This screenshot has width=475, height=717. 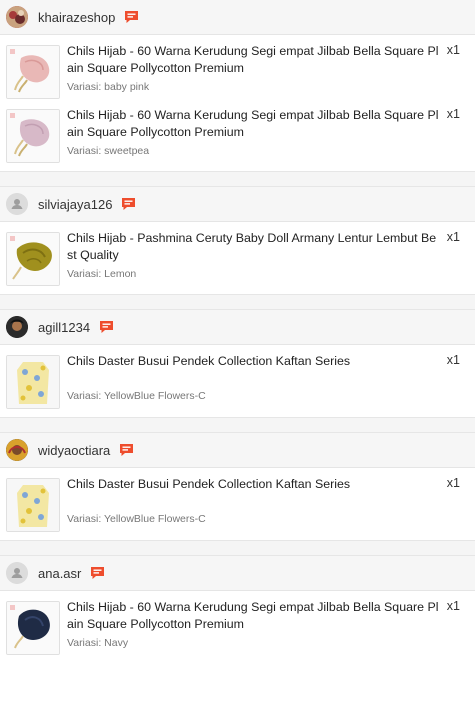 I want to click on shop-header: khairazeshop, so click(x=237, y=17).